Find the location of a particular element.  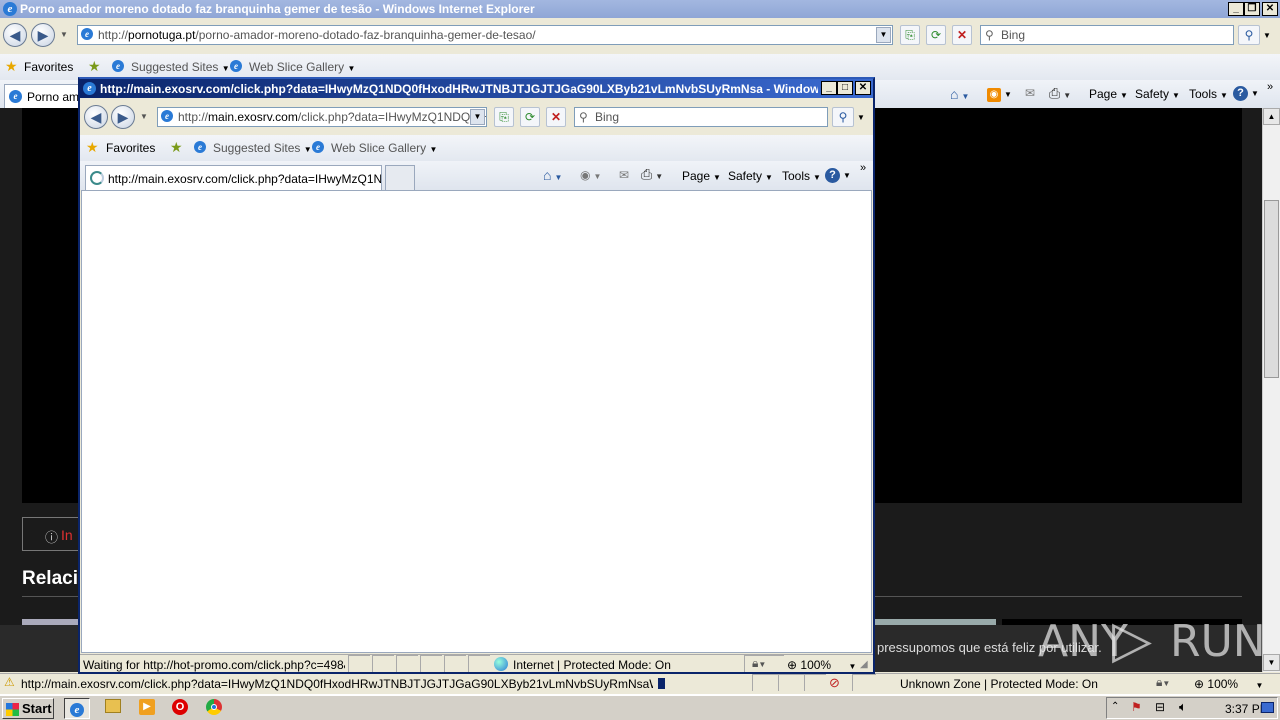

taskbar-ie-button: e is located at coordinates (77, 708).